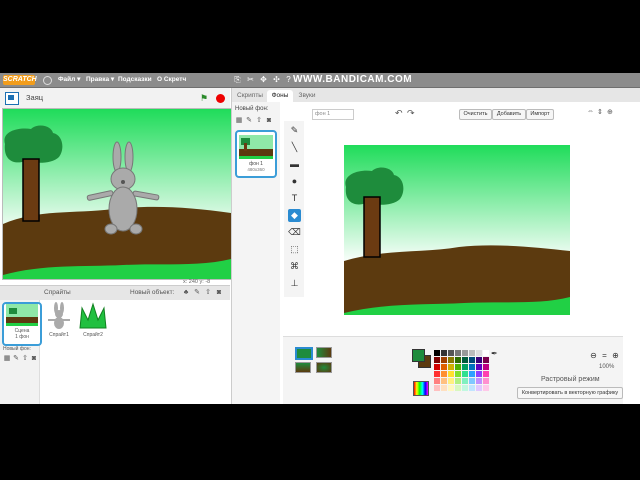 The height and width of the screenshot is (480, 640). I want to click on stamp-icon: ⊥, so click(294, 283).